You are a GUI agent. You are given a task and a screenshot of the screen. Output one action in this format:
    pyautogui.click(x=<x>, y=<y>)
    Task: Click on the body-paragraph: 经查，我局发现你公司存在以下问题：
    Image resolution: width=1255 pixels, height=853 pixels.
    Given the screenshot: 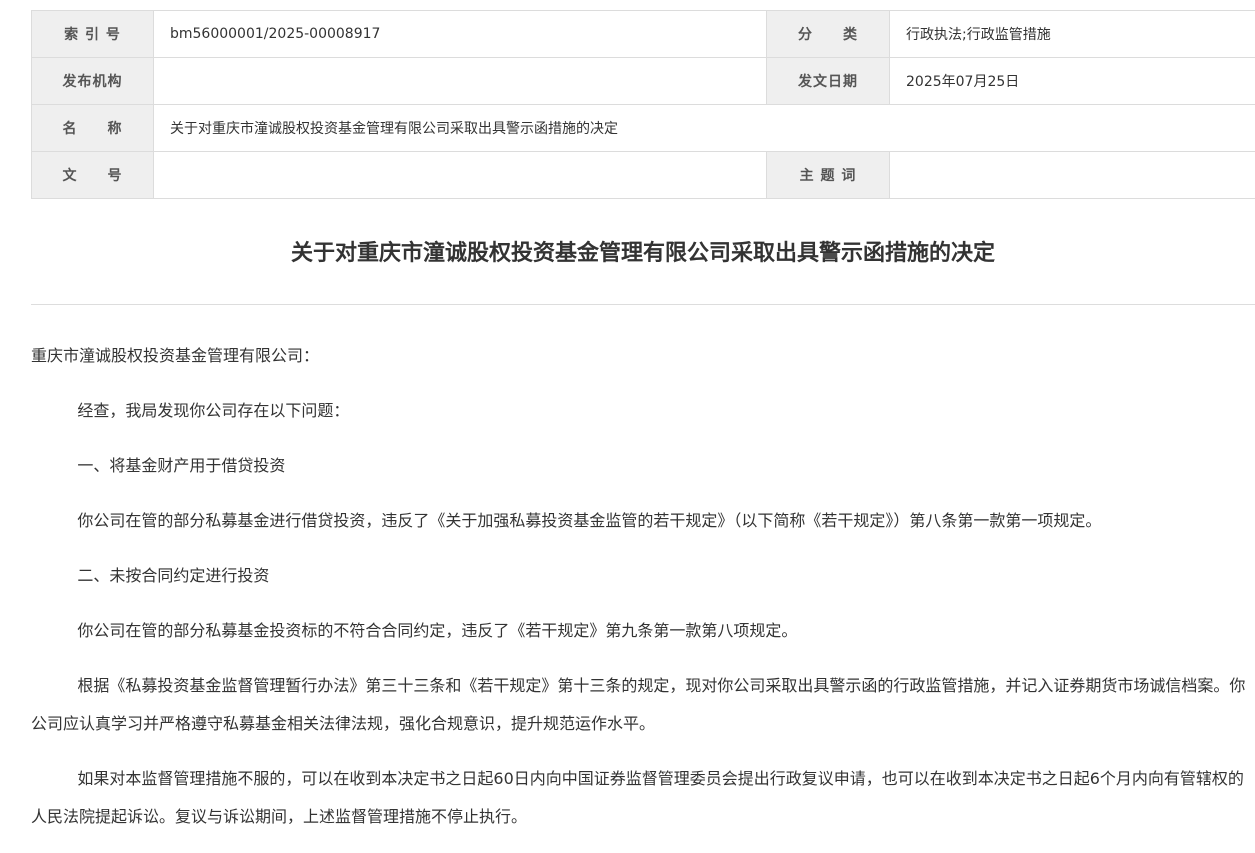 What is the action you would take?
    pyautogui.click(x=642, y=411)
    